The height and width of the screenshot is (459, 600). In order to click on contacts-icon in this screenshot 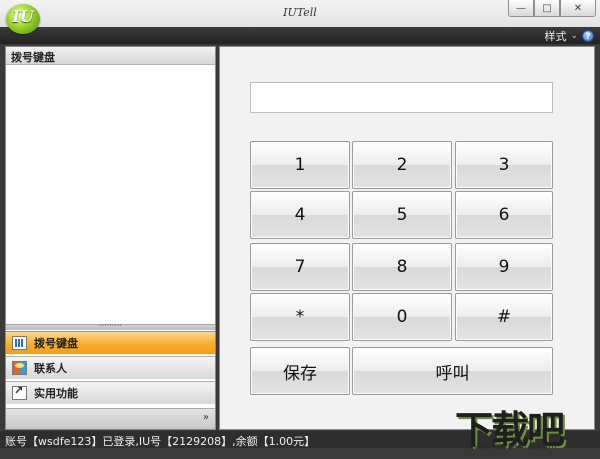, I will do `click(19, 368)`.